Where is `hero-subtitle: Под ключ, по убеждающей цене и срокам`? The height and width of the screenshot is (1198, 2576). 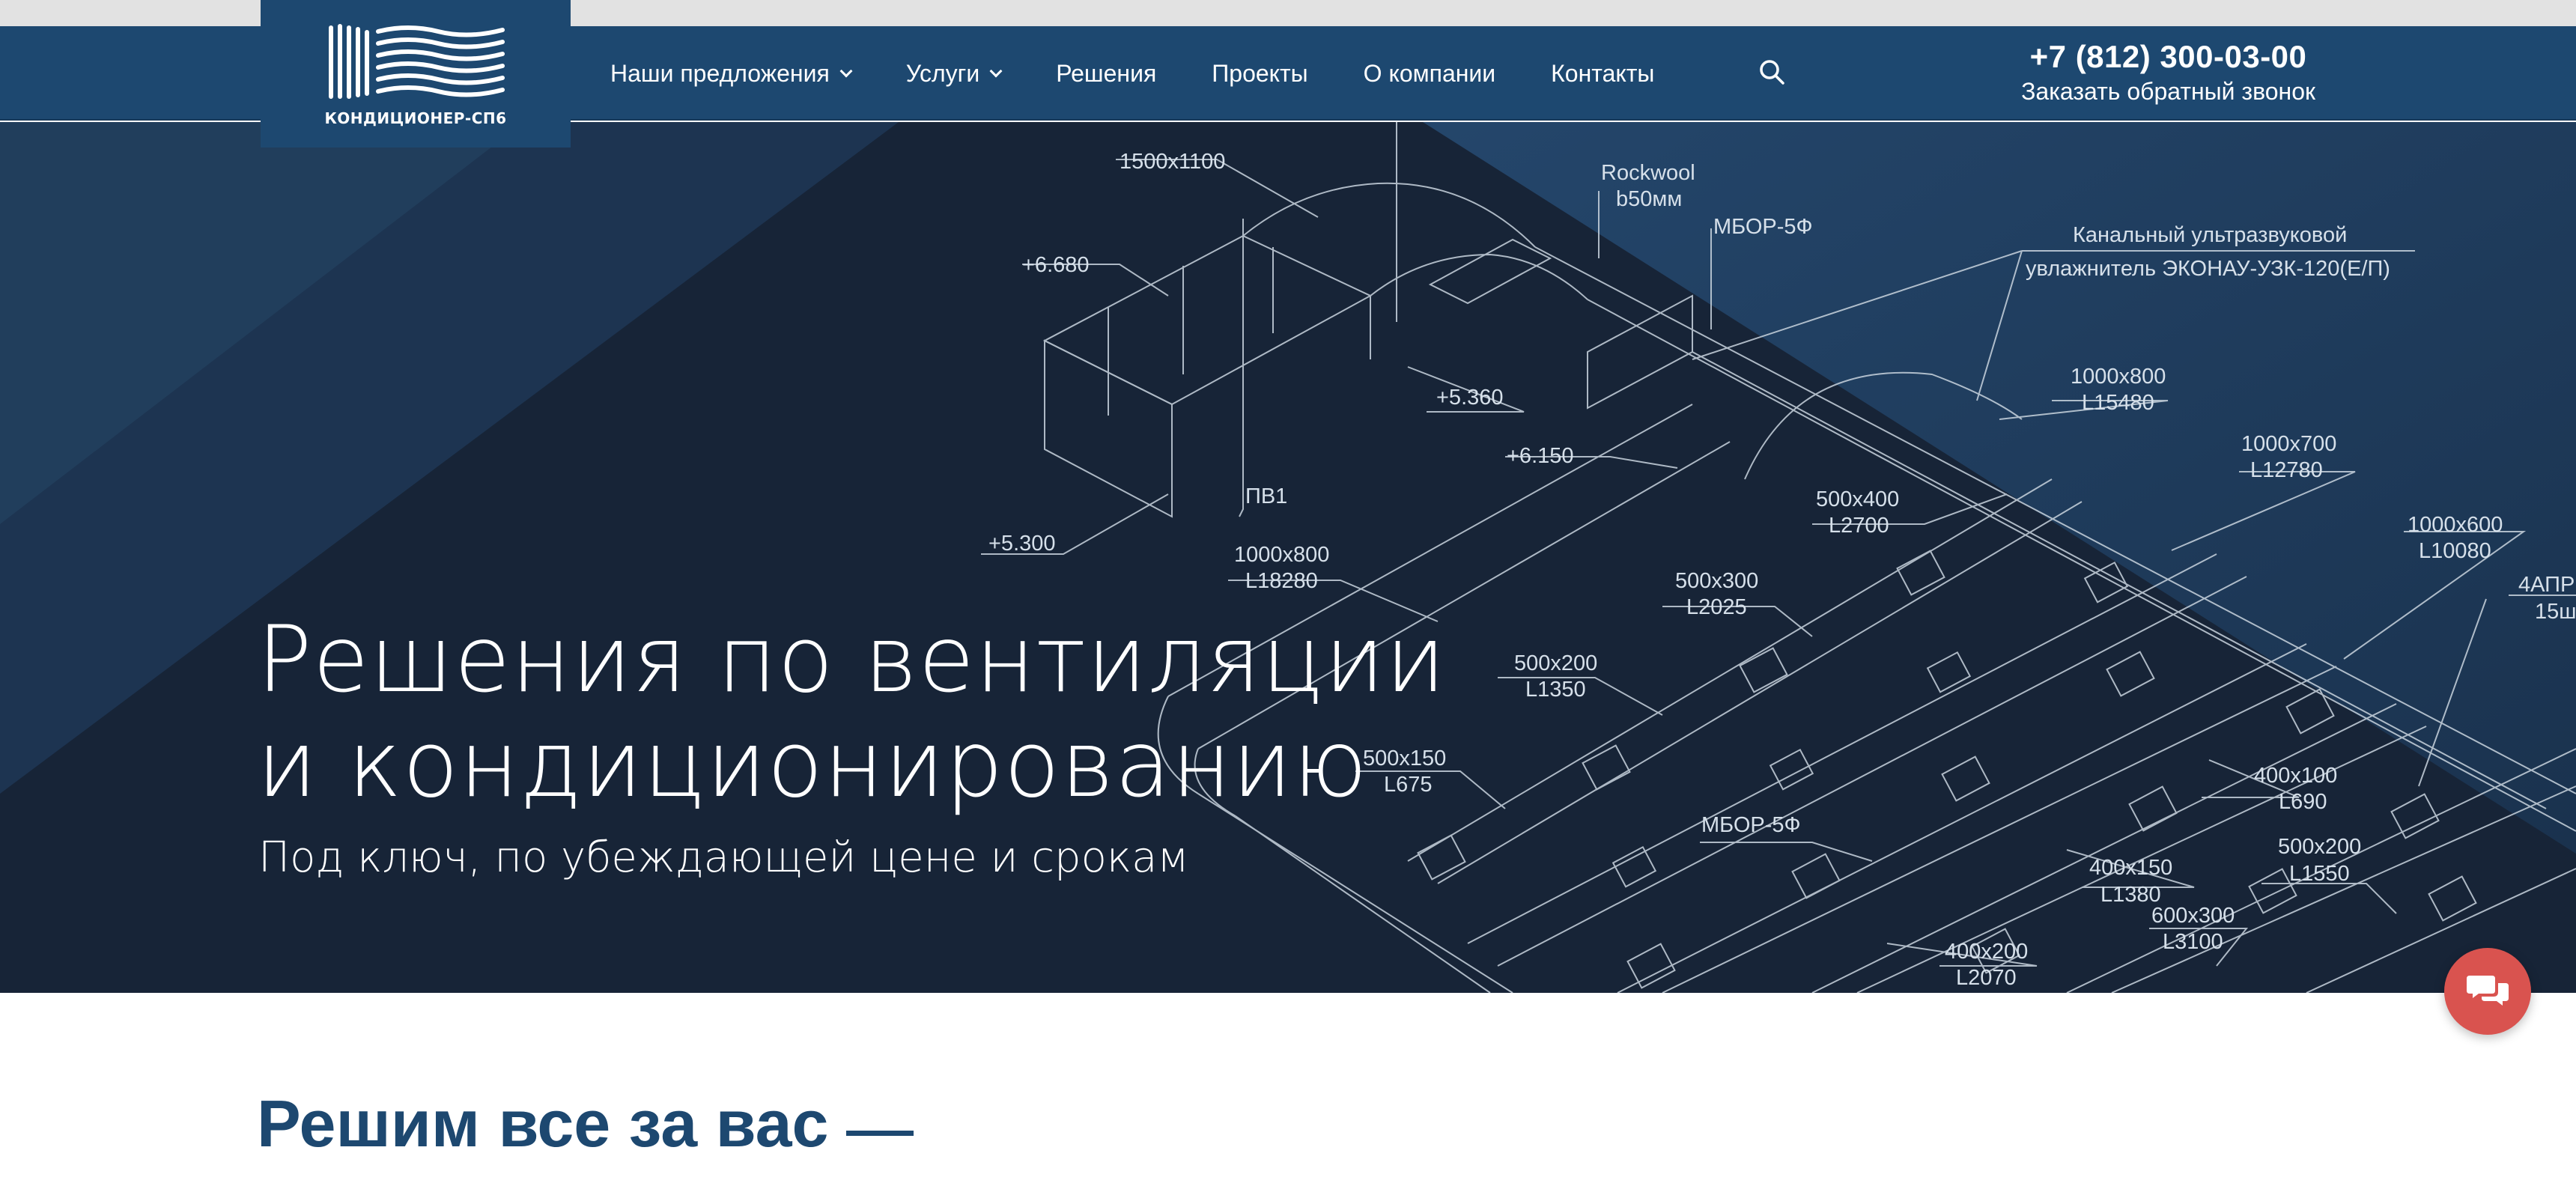 hero-subtitle: Под ключ, по убеждающей цене и срокам is located at coordinates (723, 857).